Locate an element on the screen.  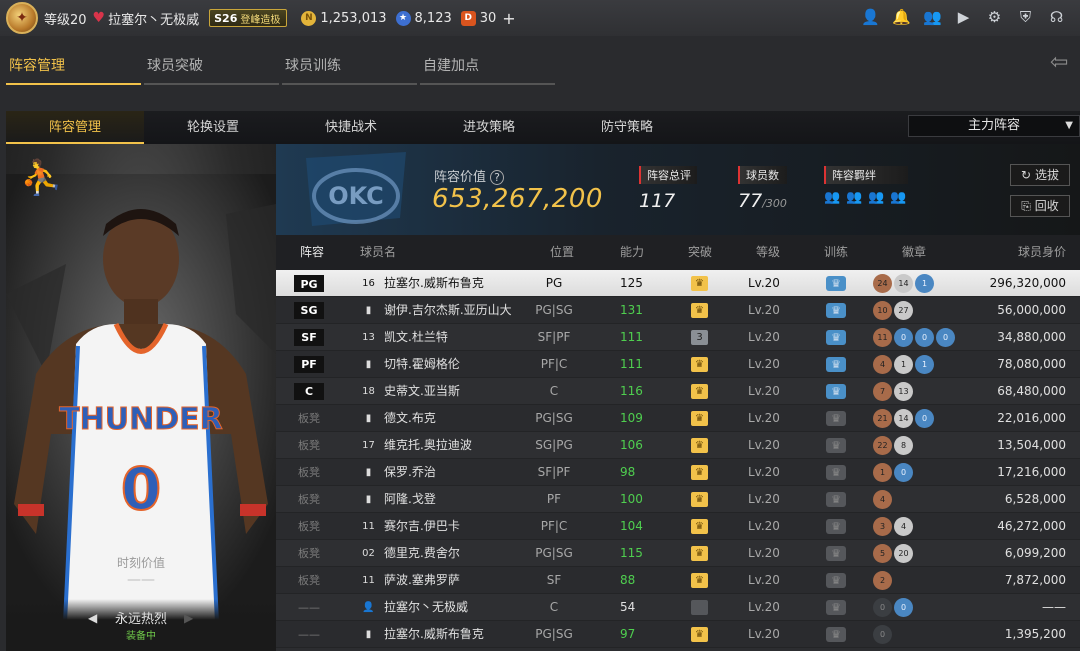
select-button: ↻ 选拔 is located at coordinates (1040, 175).